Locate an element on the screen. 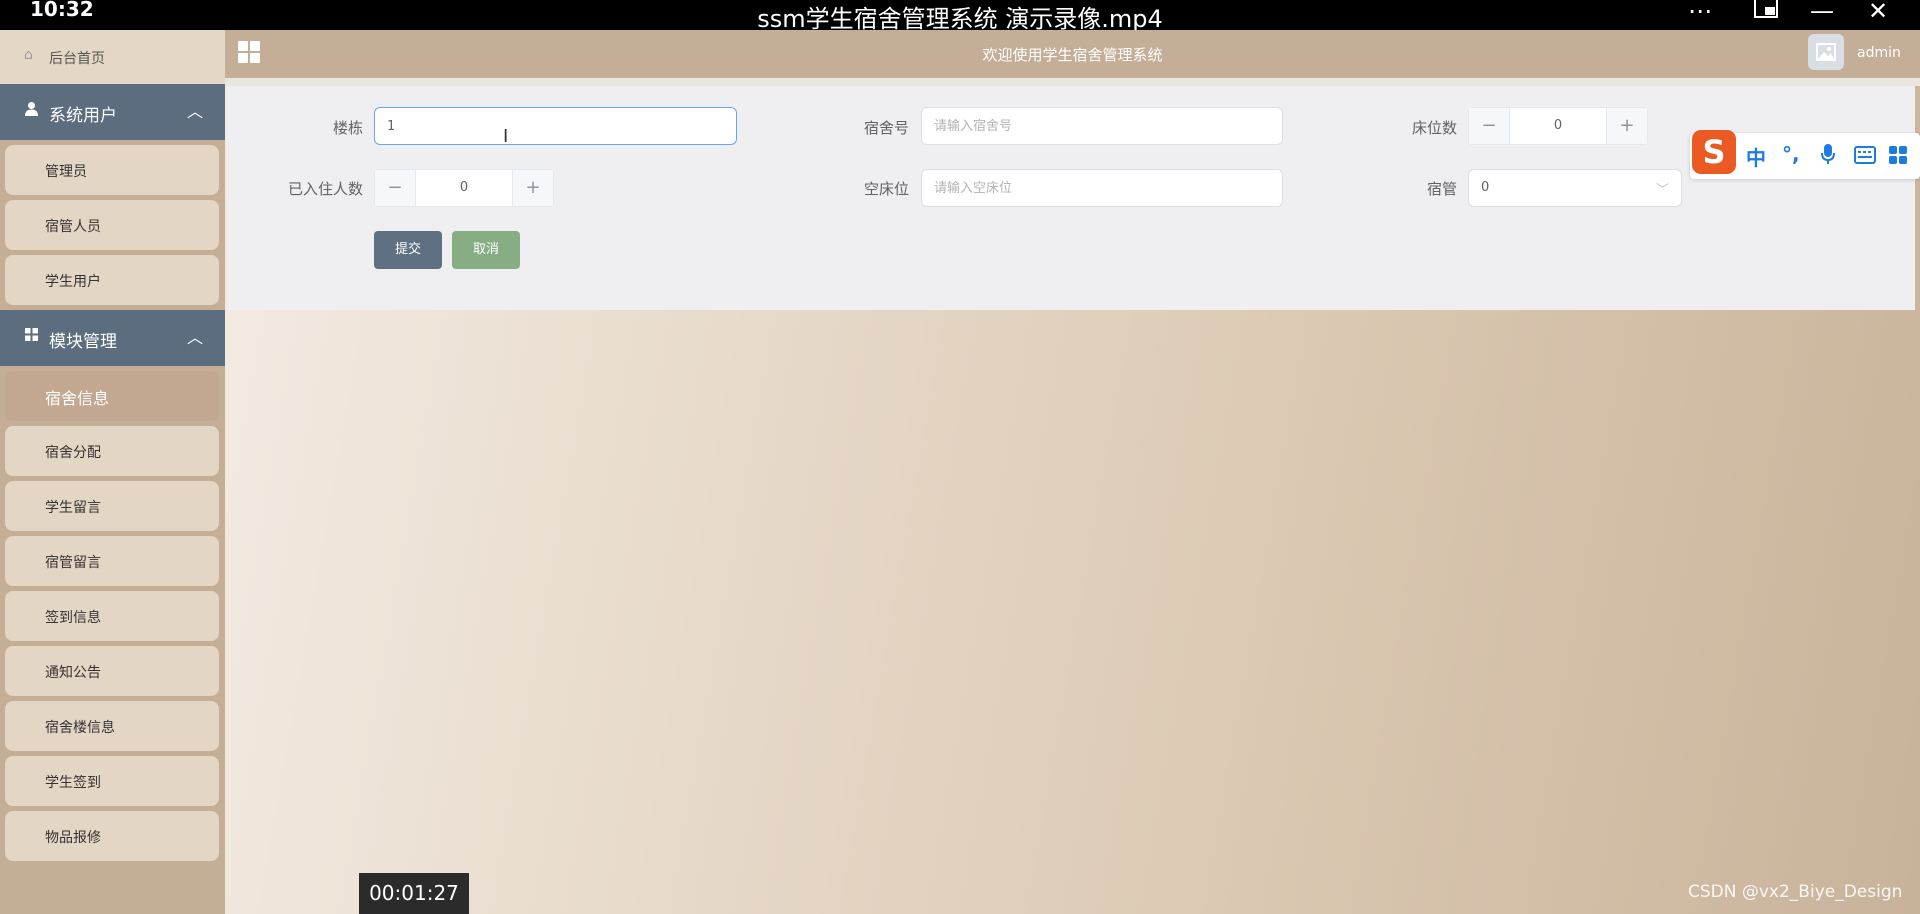 This screenshot has height=914, width=1920. sidebar-item-label: 宿舍楼信息 is located at coordinates (80, 728).